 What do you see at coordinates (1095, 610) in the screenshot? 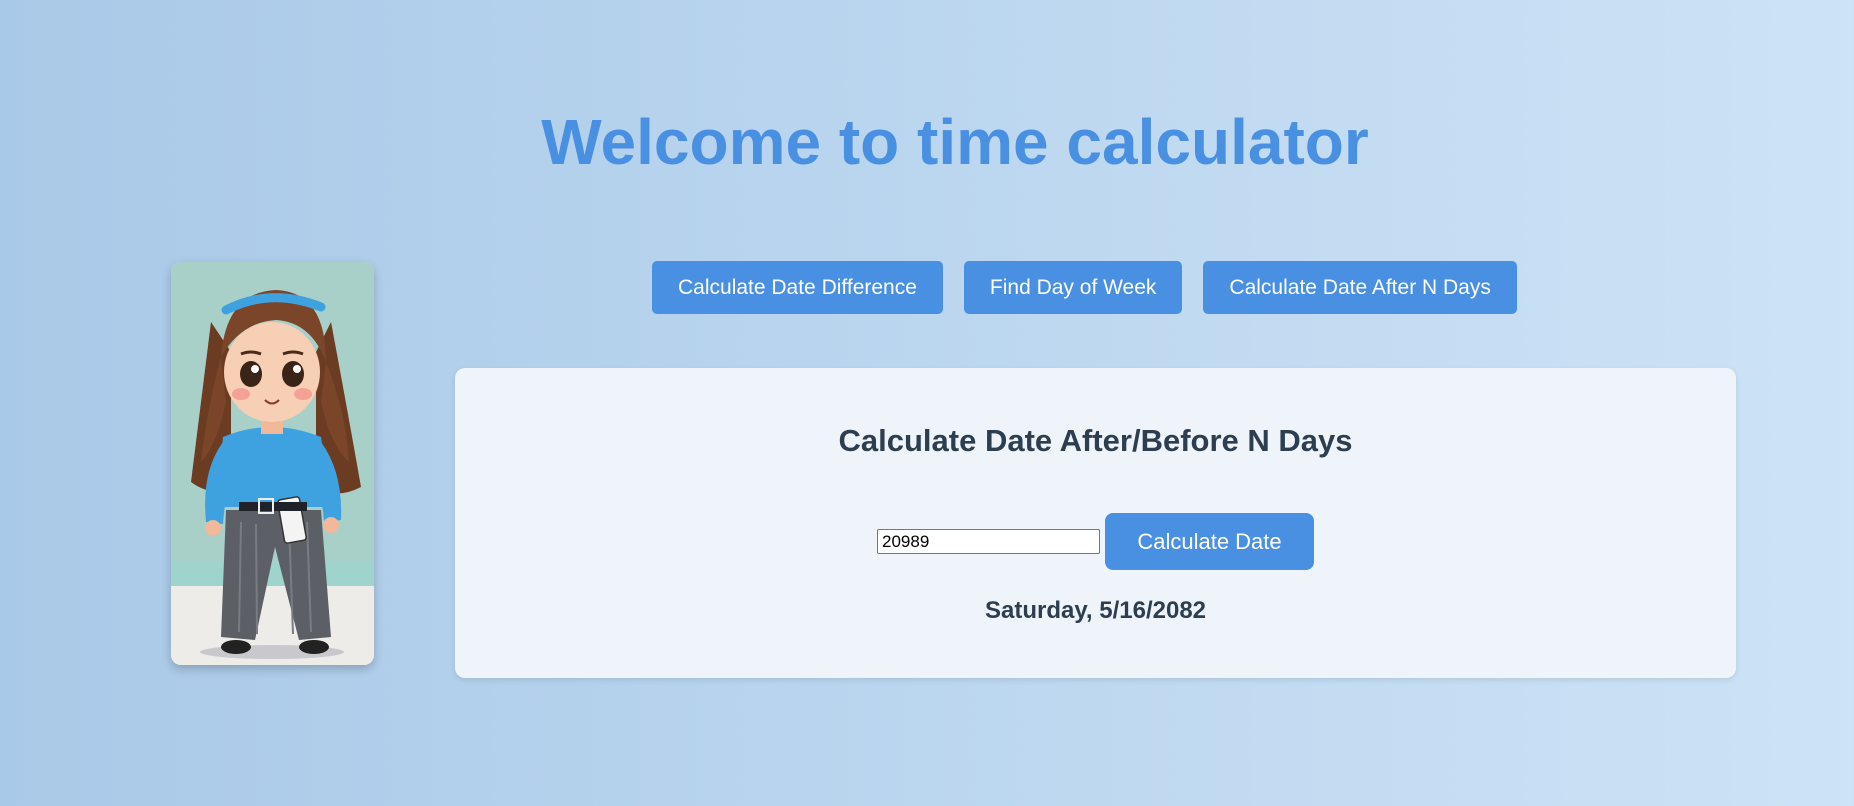
I see `result-text: Saturday, 5/16/2082` at bounding box center [1095, 610].